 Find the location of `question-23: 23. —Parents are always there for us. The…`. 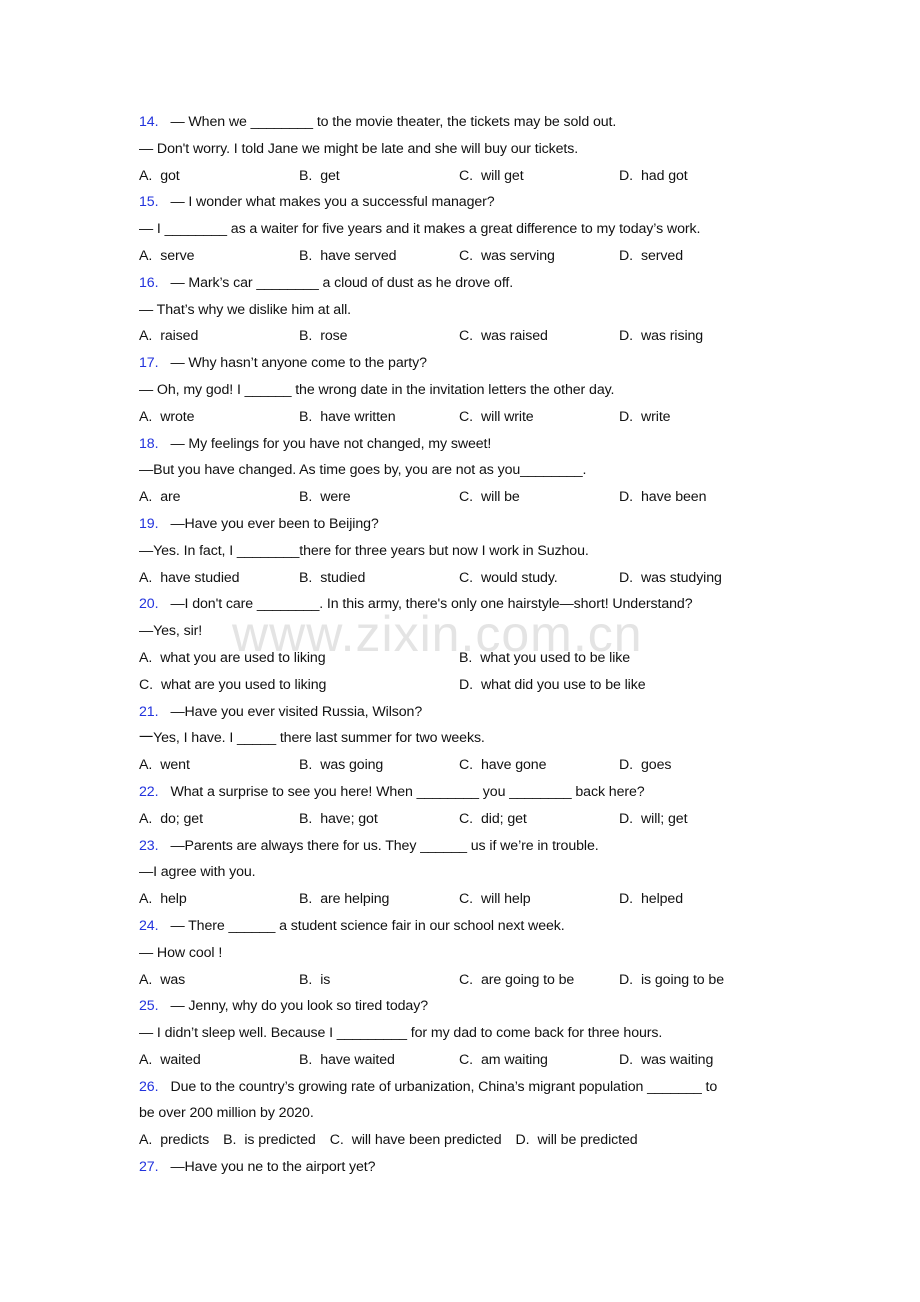

question-23: 23. —Parents are always there for us. The… is located at coordinates (459, 873).